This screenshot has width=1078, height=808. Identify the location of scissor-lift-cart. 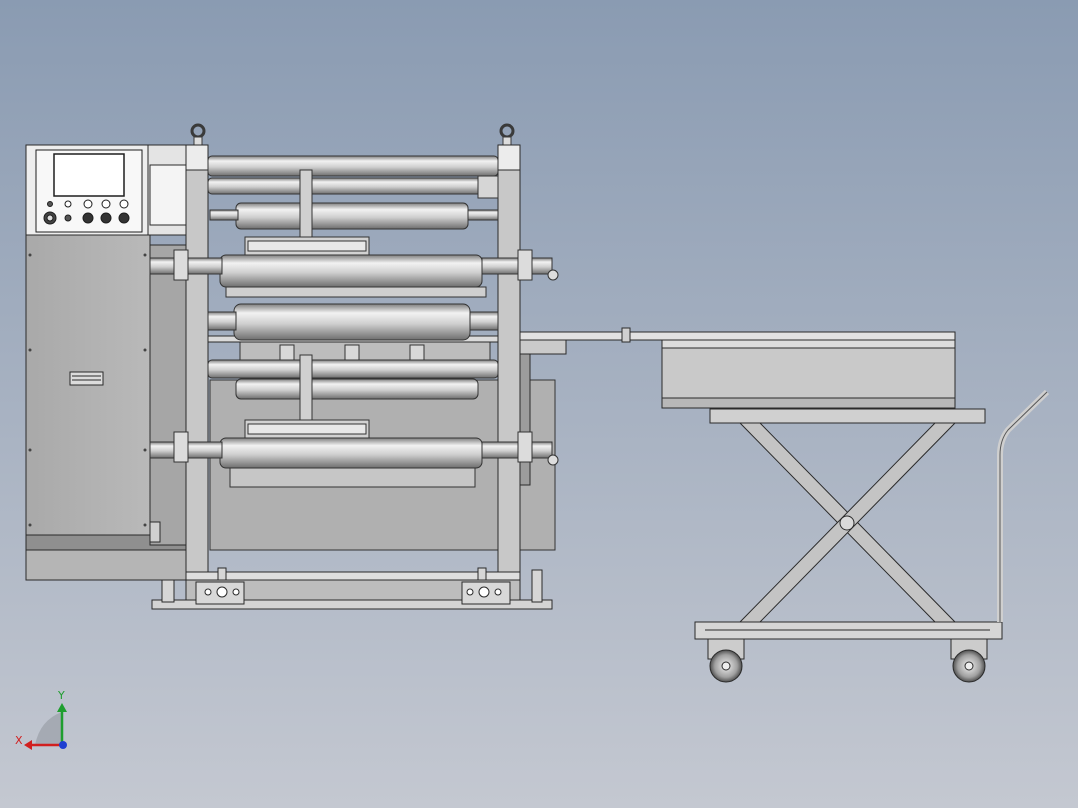
(848, 524).